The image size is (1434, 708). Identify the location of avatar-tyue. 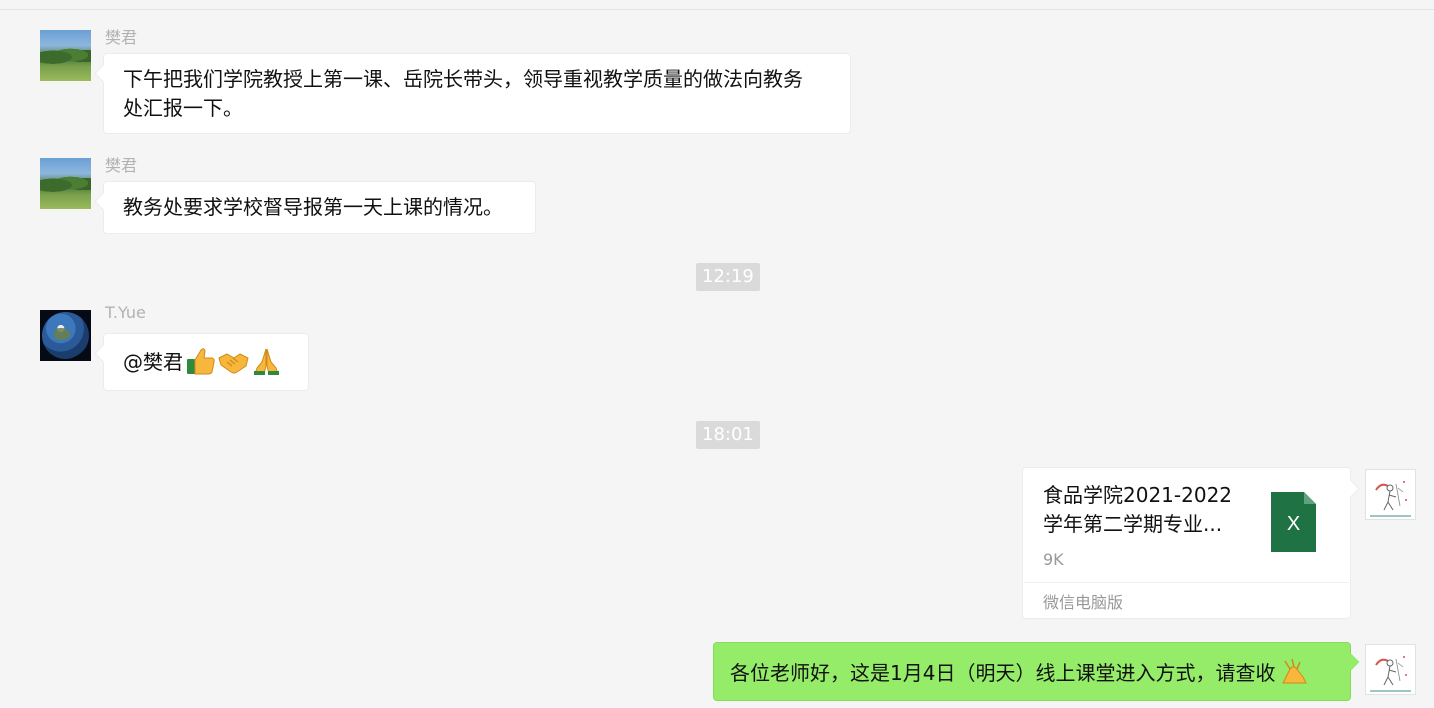
(65, 335).